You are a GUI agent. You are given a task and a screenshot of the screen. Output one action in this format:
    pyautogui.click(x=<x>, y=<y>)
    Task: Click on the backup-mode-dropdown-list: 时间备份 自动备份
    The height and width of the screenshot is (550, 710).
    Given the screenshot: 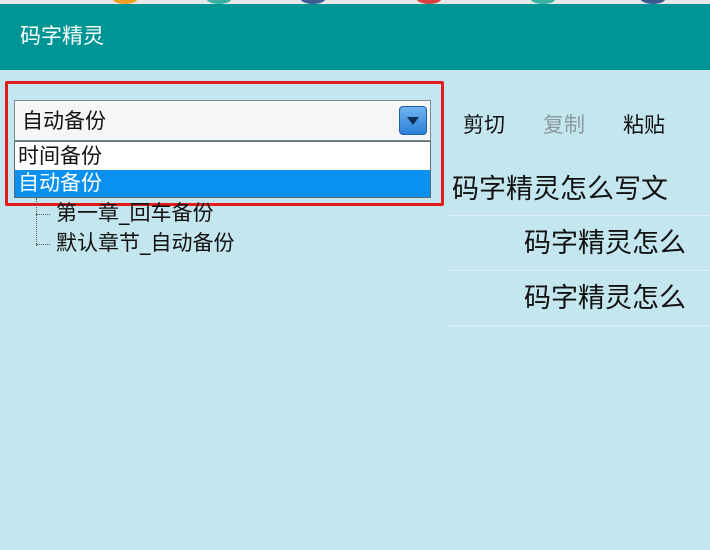 What is the action you would take?
    pyautogui.click(x=222, y=169)
    